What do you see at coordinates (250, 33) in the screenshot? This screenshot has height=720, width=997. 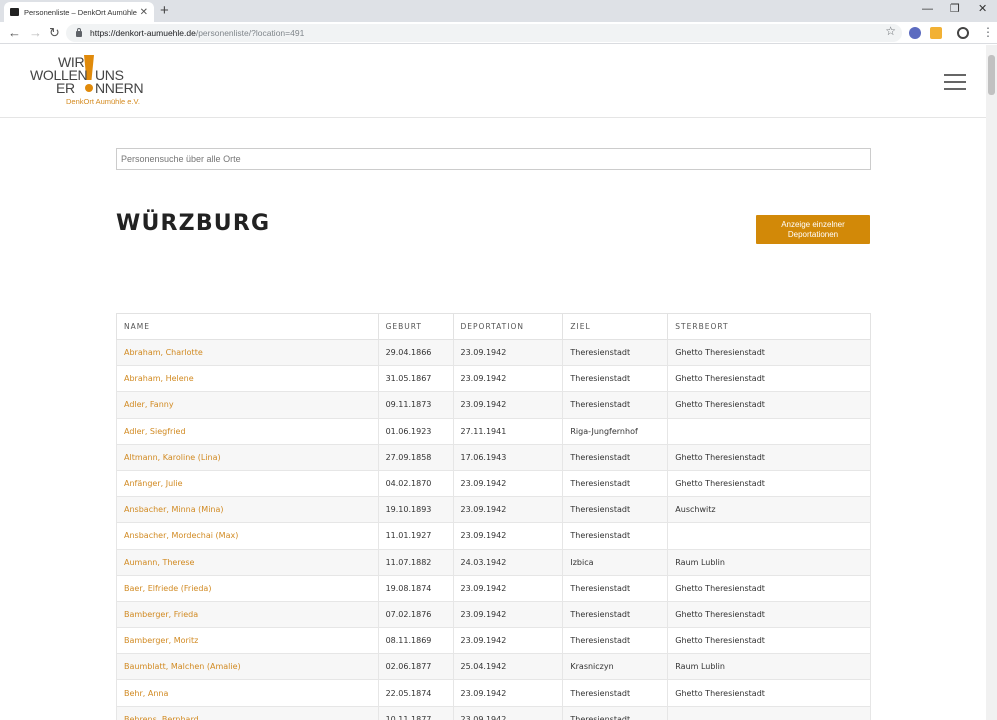 I see `url-path: /personenliste/?location=491` at bounding box center [250, 33].